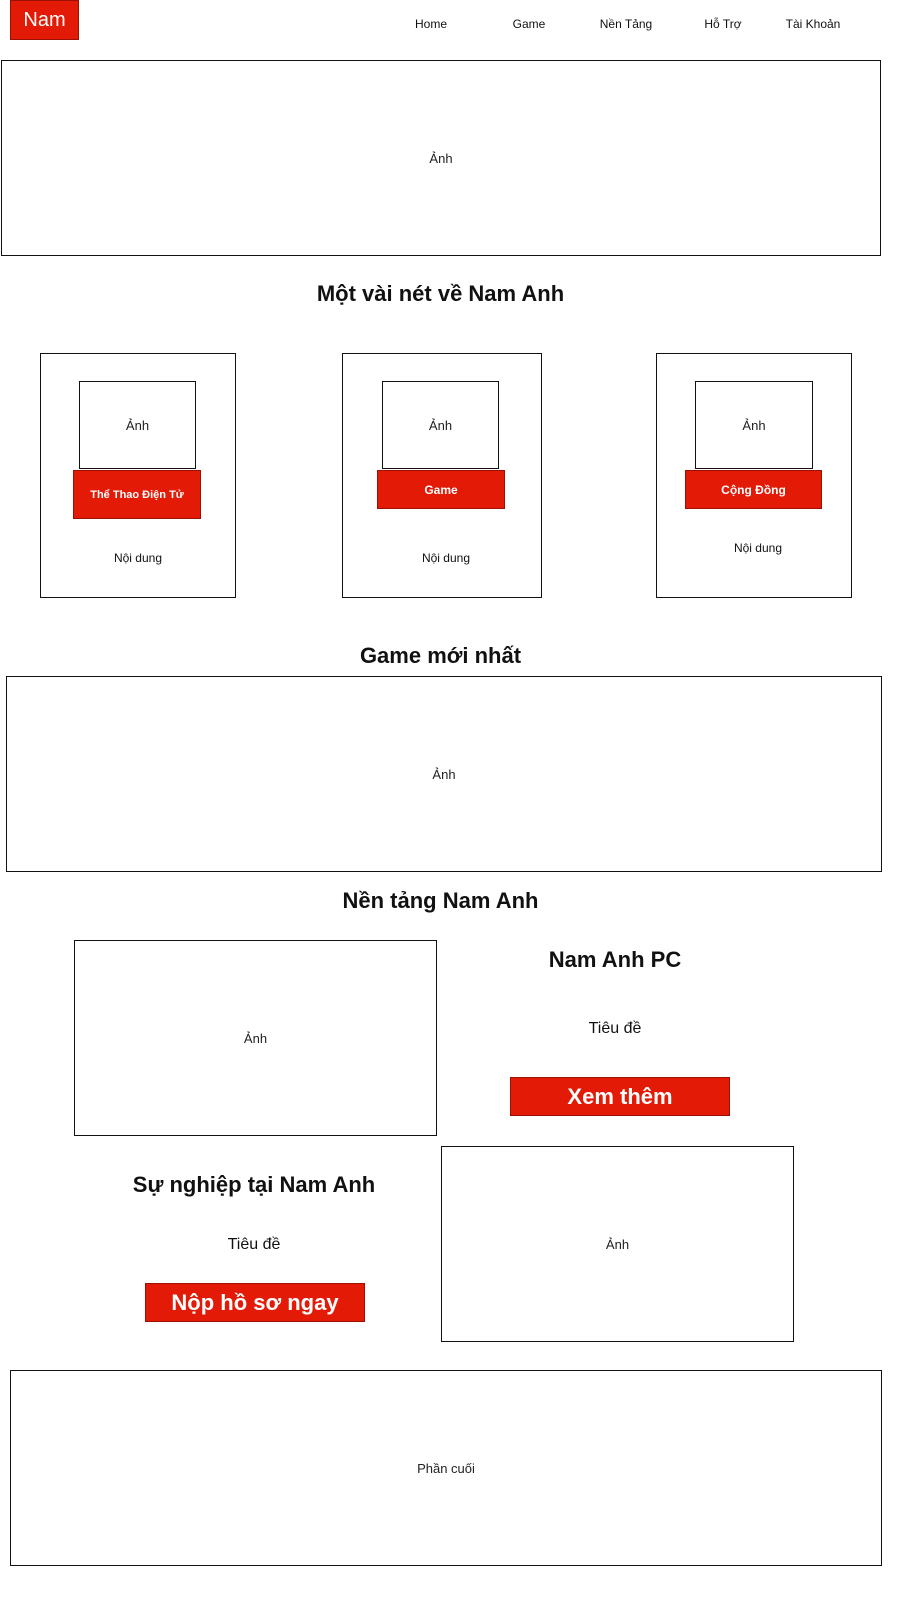 The height and width of the screenshot is (1601, 901). Describe the element at coordinates (440, 655) in the screenshot. I see `latest-game-title: Game mới nhất` at that location.